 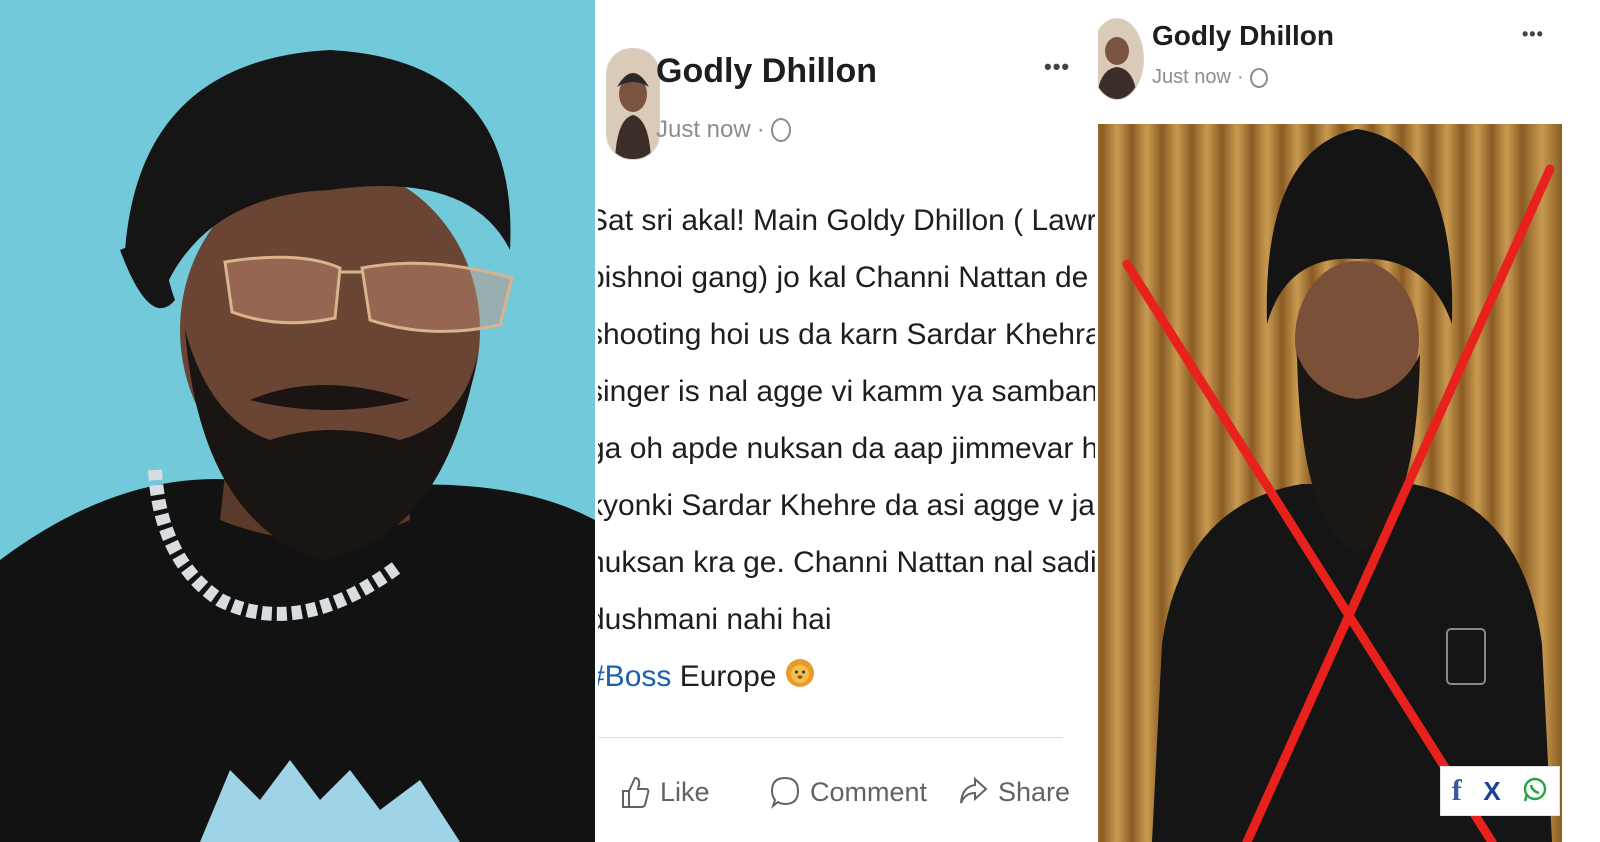 What do you see at coordinates (1491, 791) in the screenshot?
I see `x-share-button: X` at bounding box center [1491, 791].